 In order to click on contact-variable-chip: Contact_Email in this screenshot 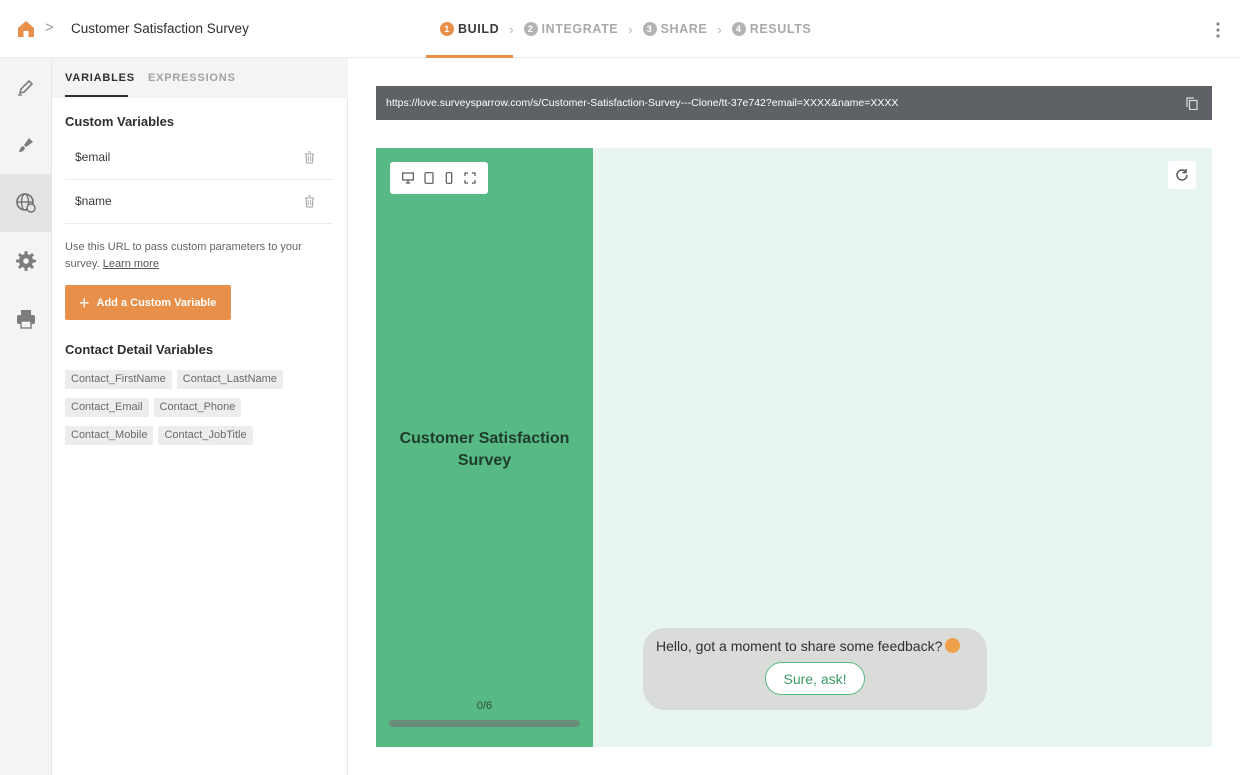, I will do `click(107, 407)`.